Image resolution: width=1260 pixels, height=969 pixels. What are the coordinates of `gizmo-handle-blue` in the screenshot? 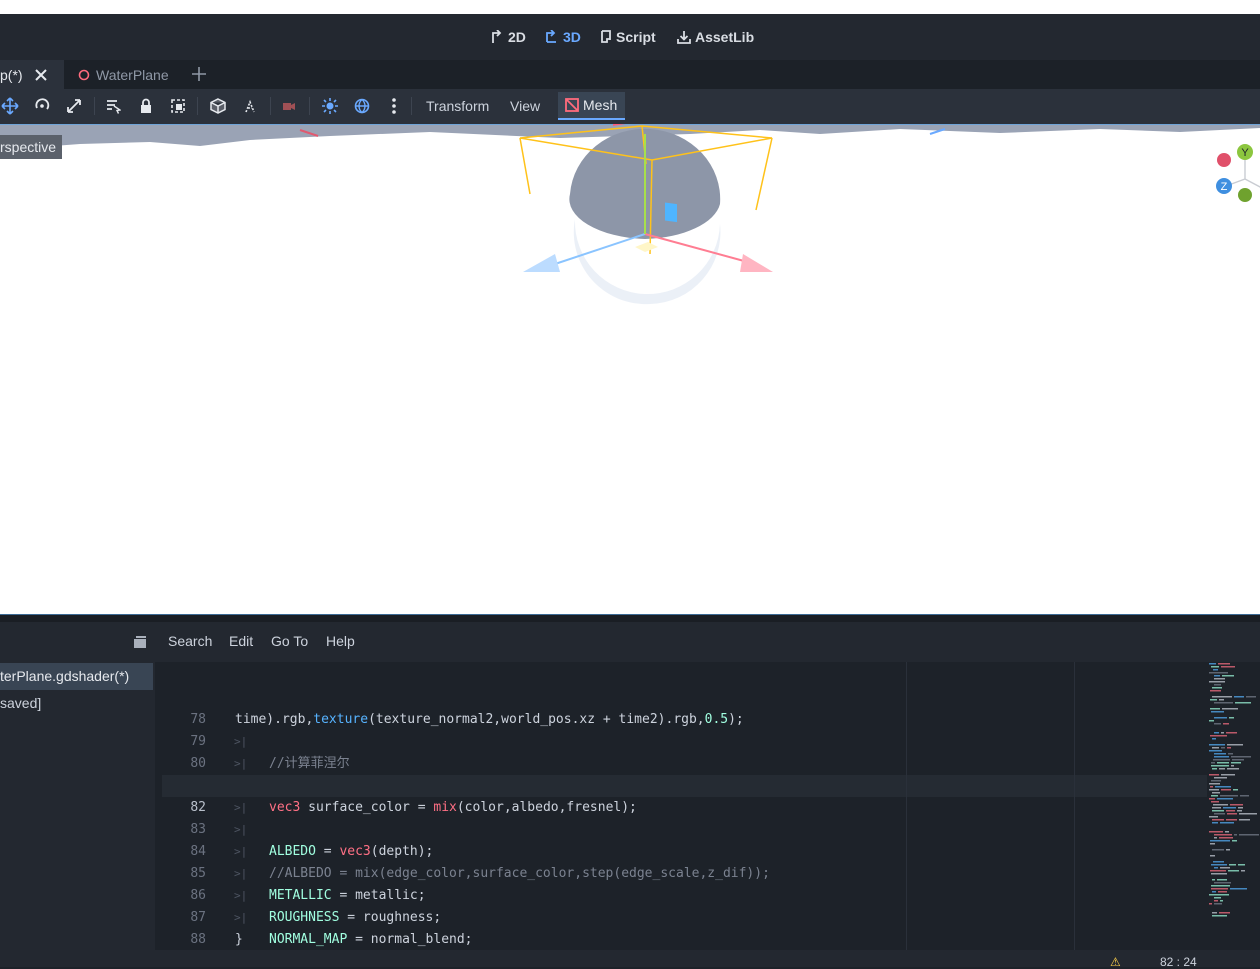 It's located at (671, 212).